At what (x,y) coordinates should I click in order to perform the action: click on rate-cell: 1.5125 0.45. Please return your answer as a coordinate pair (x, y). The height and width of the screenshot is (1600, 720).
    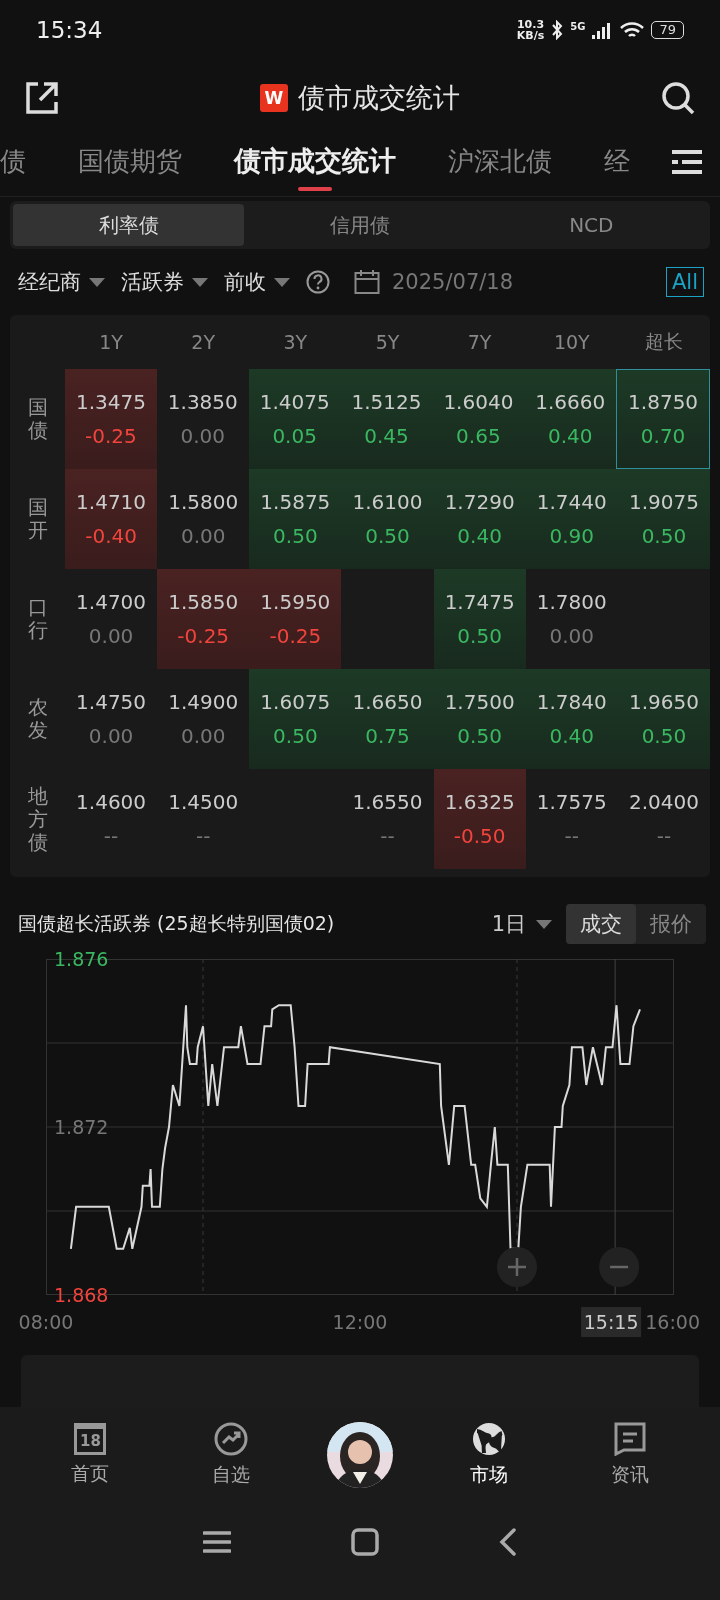
    Looking at the image, I should click on (386, 419).